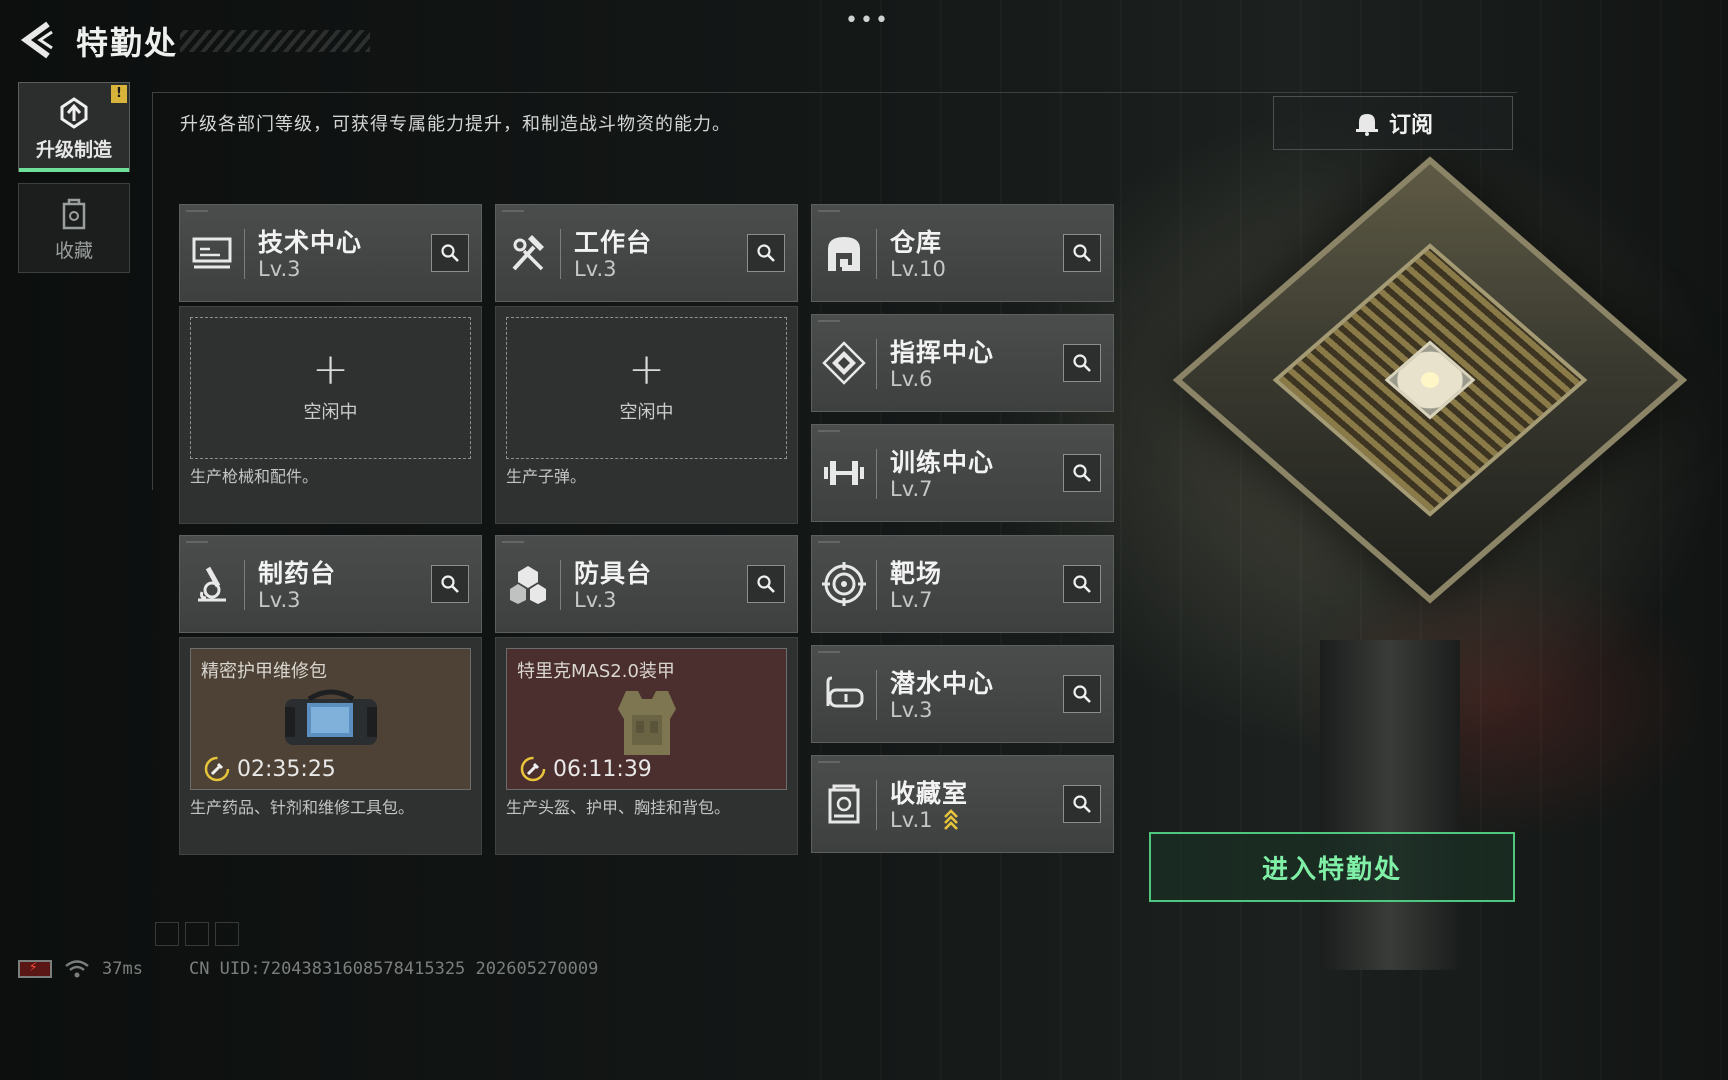  I want to click on sidebar-item-collection: 收藏, so click(74, 228).